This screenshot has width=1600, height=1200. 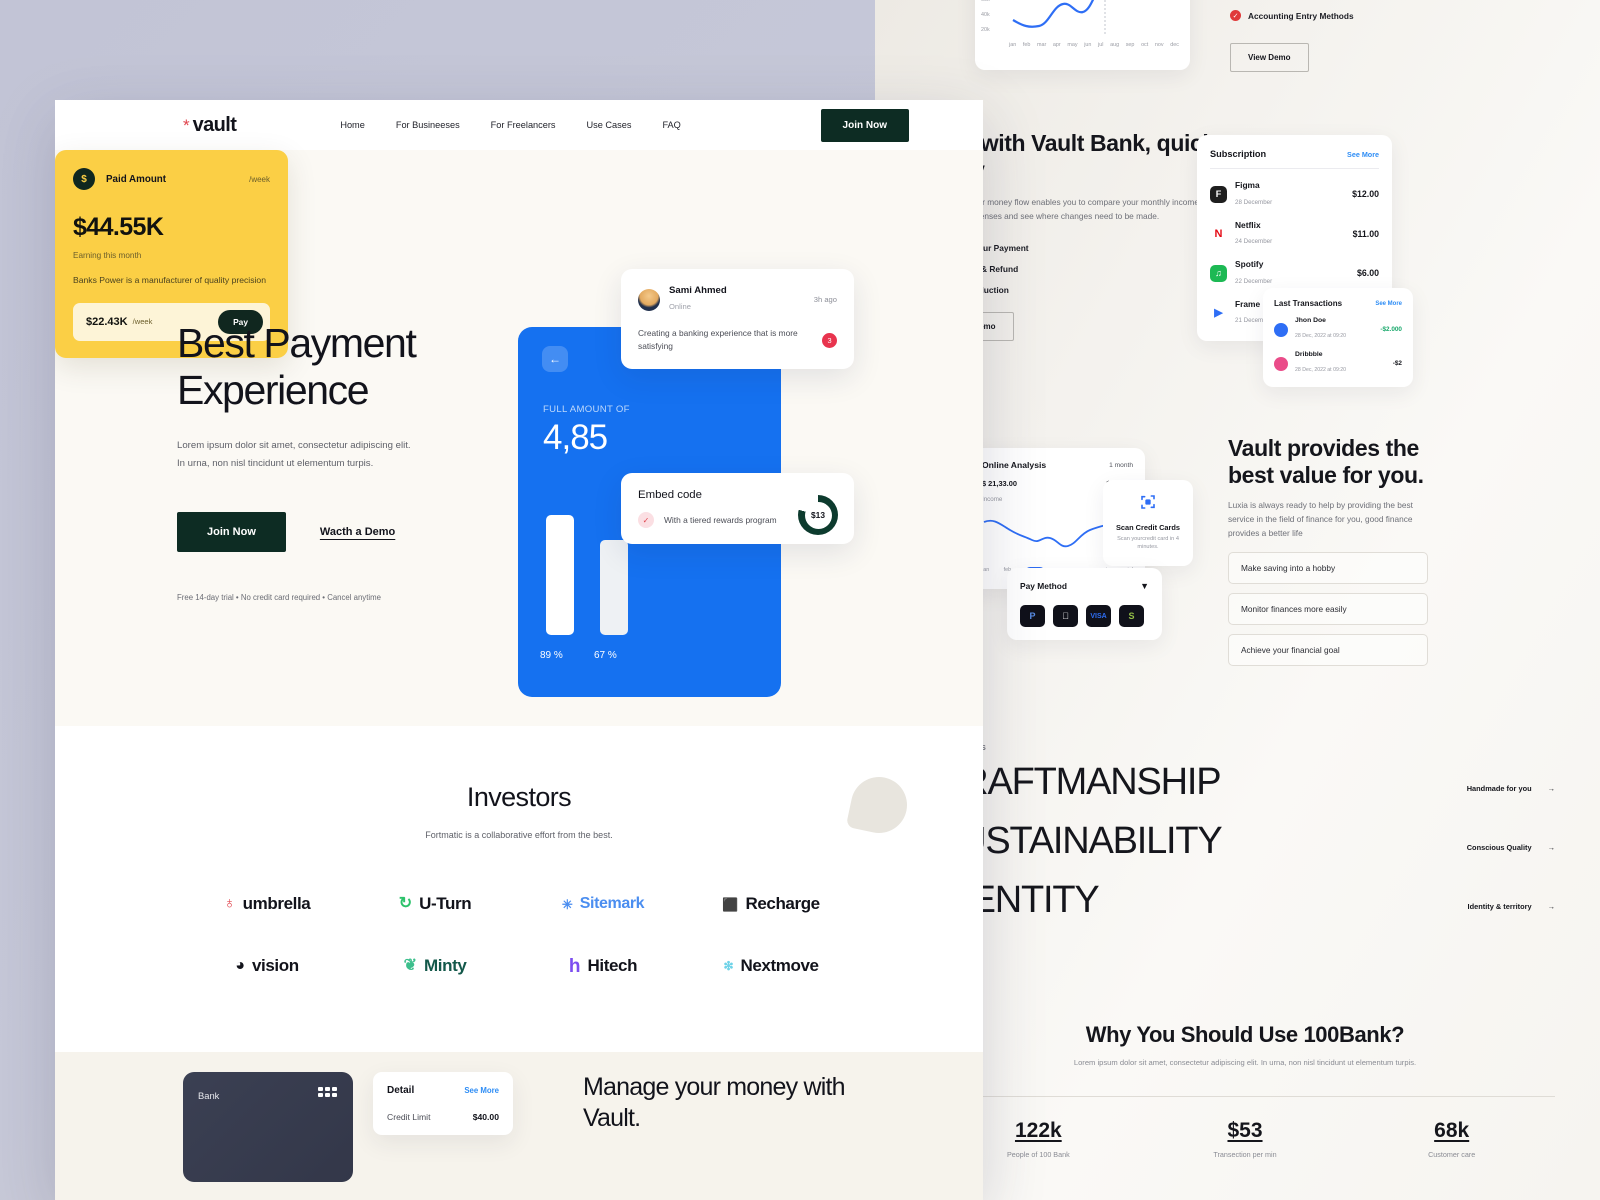 I want to click on investors-row-2: ◕ vision ❦ Minty h Hitech ❇ Nextmove, so click(x=519, y=966).